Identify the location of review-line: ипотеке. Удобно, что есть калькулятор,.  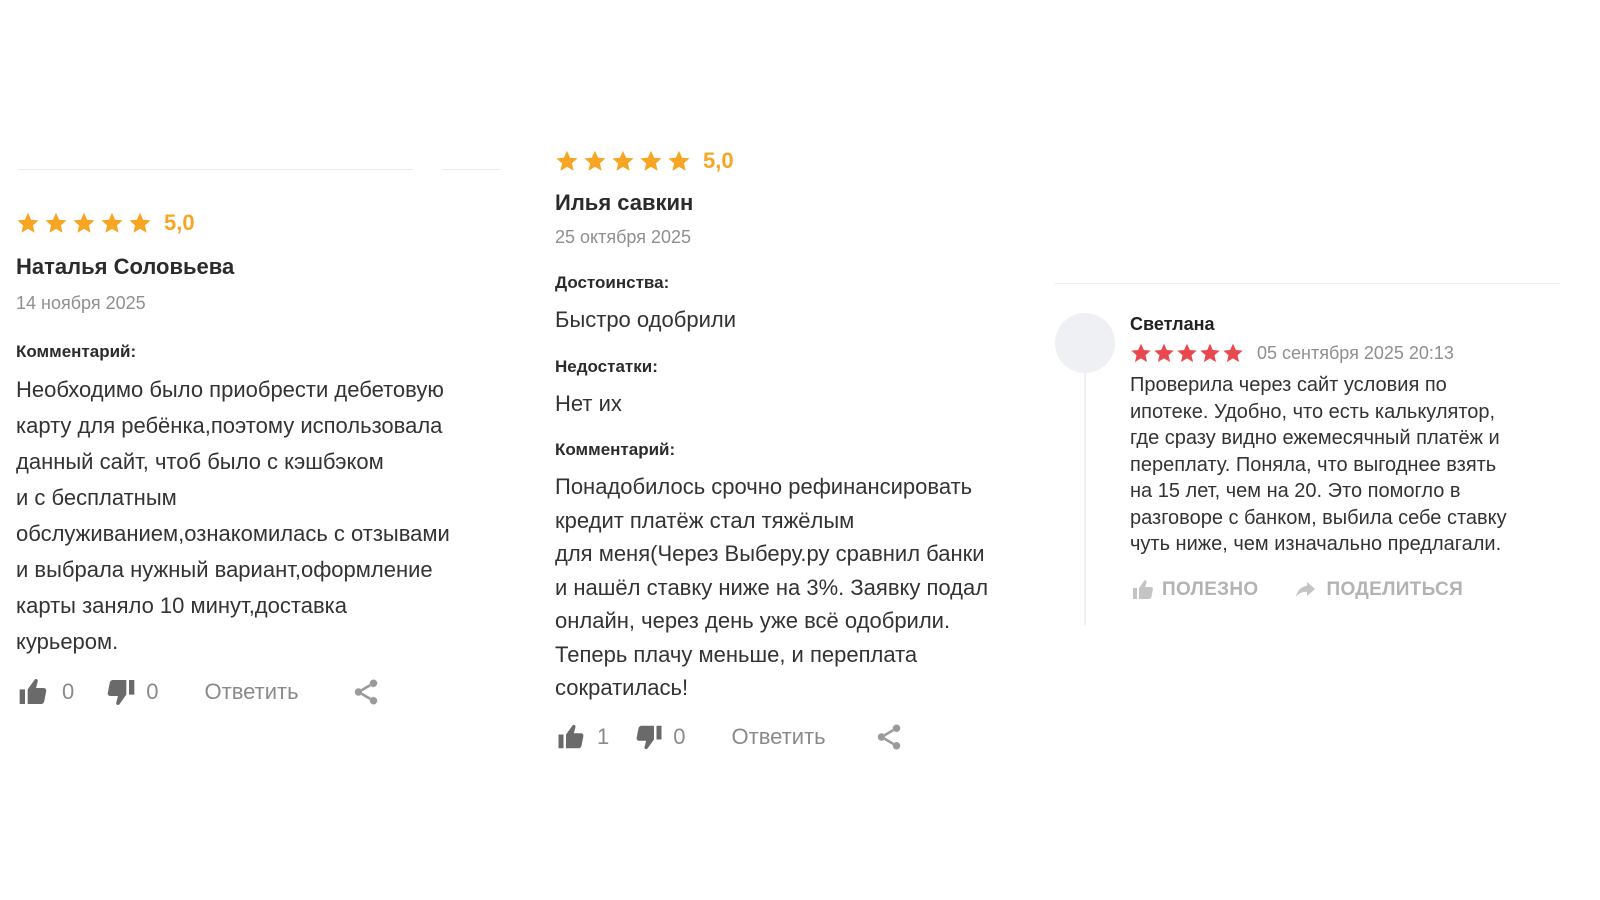
(1313, 411).